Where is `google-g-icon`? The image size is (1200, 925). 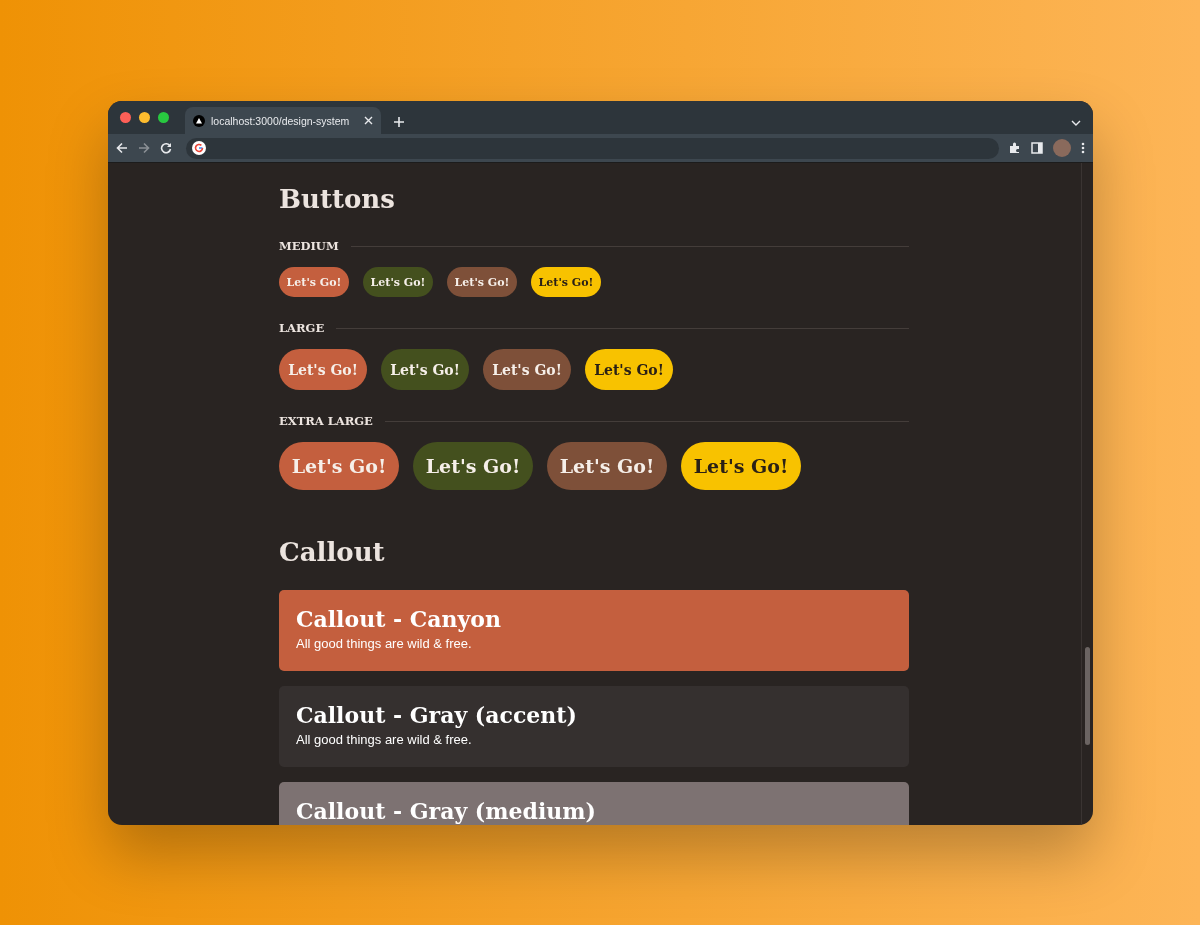 google-g-icon is located at coordinates (199, 148).